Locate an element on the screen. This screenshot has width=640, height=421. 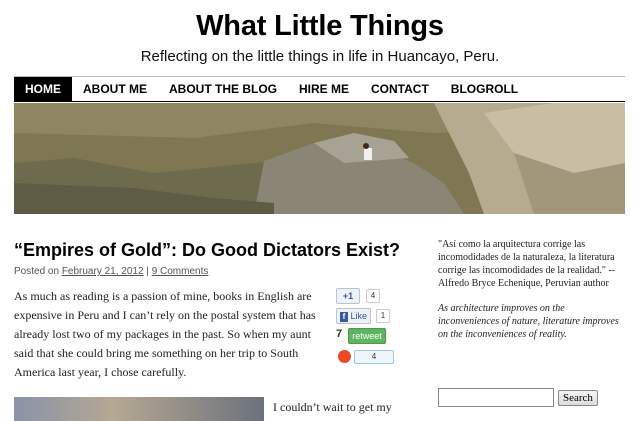
stumbleupon-count: 4 is located at coordinates (374, 357).